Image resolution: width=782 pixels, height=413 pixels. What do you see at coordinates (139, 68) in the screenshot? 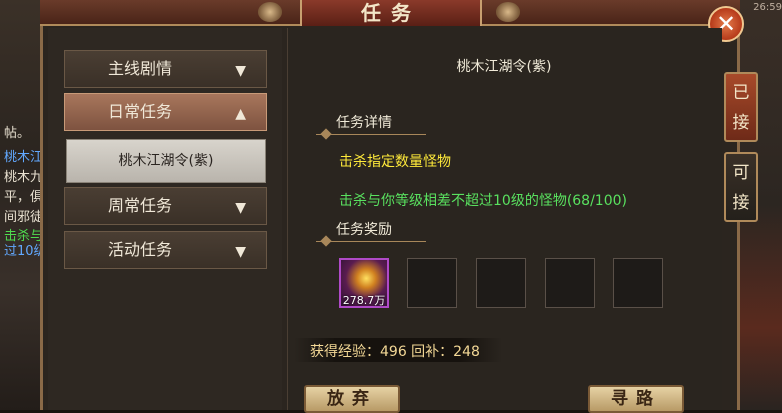
I see `category-label: 主线剧情` at bounding box center [139, 68].